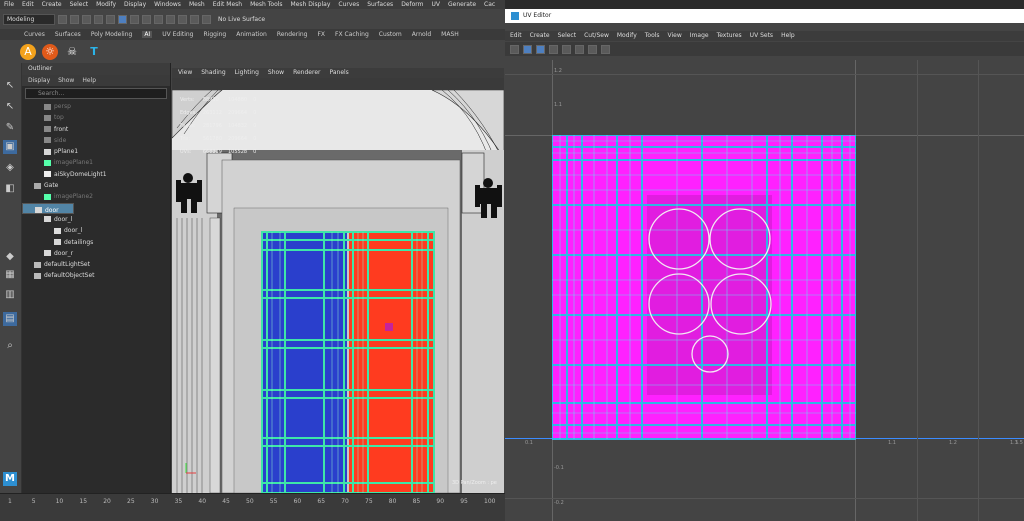  What do you see at coordinates (185, 73) in the screenshot?
I see `viewport-menu-item: View` at bounding box center [185, 73].